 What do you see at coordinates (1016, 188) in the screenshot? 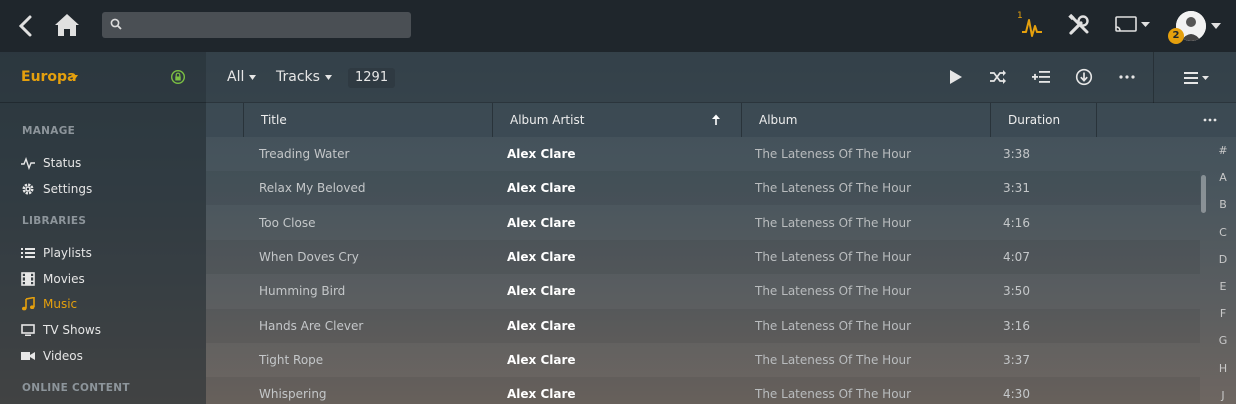
I see `track-duration: 3:31` at bounding box center [1016, 188].